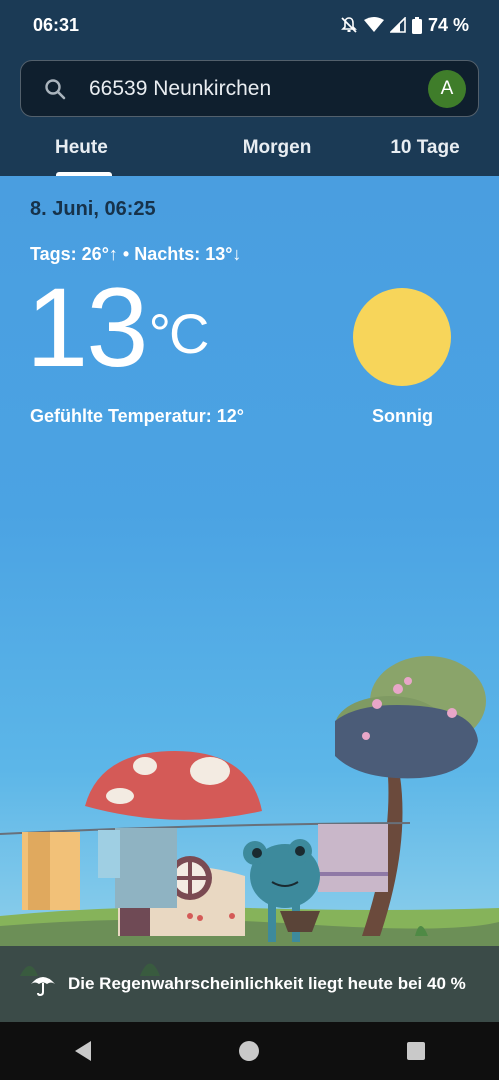 The height and width of the screenshot is (1080, 499). What do you see at coordinates (447, 88) in the screenshot?
I see `account-avatar: A` at bounding box center [447, 88].